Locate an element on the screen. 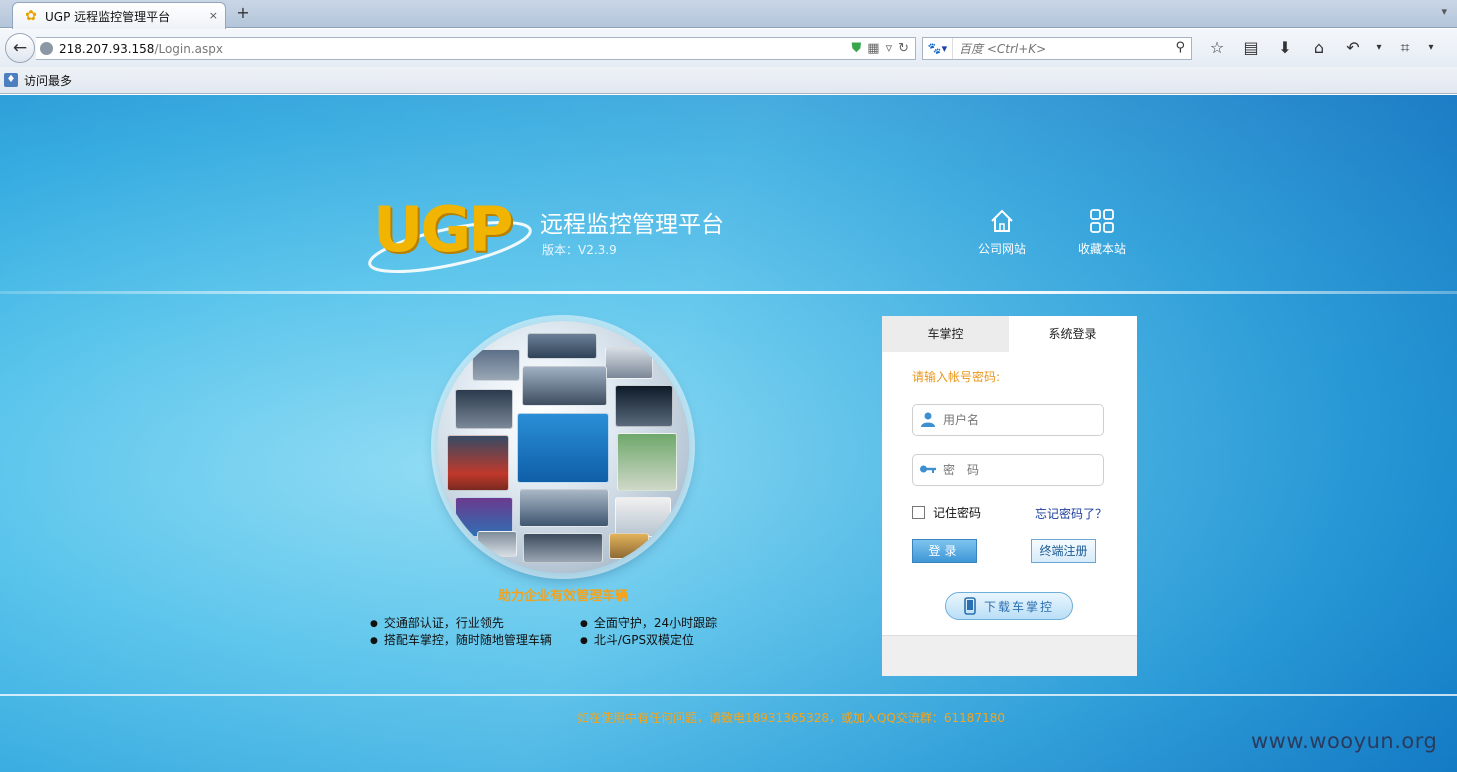  company-website-link: 公司网站 is located at coordinates (1002, 232).